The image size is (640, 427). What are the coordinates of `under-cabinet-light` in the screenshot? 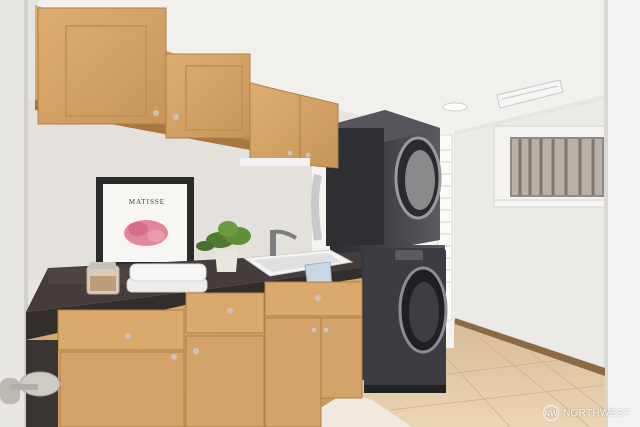 It's located at (275, 162).